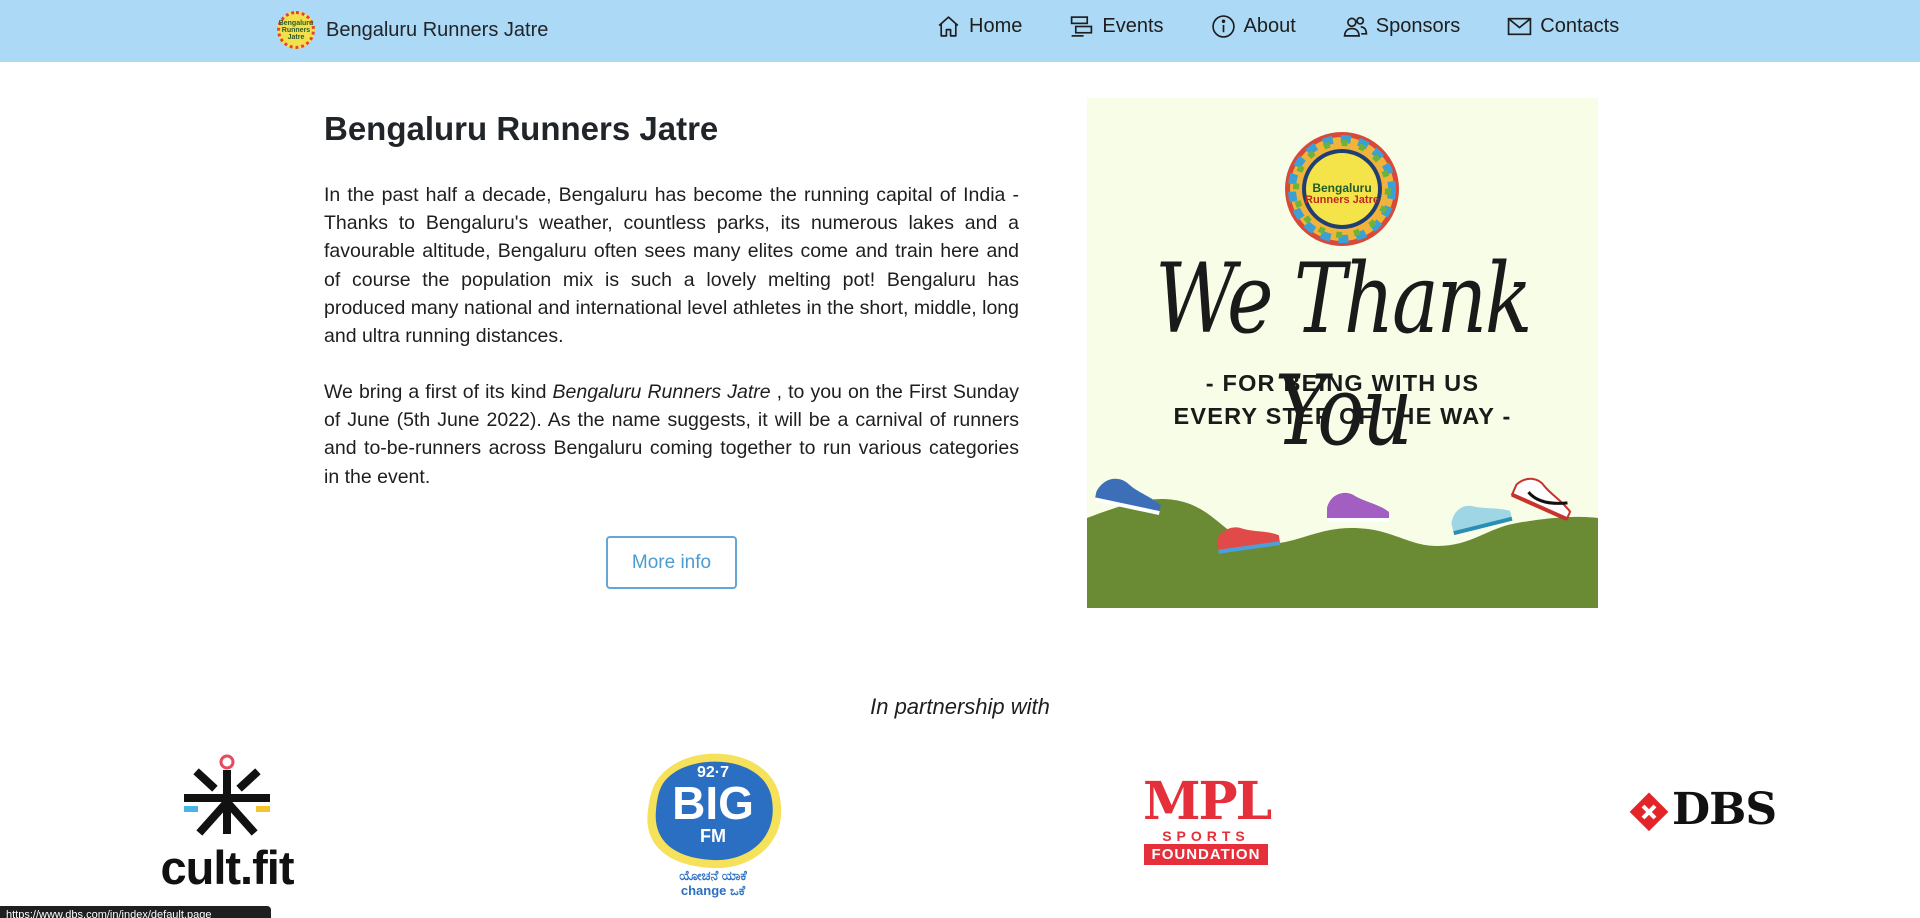 Image resolution: width=1920 pixels, height=918 pixels. Describe the element at coordinates (1342, 416) in the screenshot. I see `poster-line-2: EVERY STEP OF THE WAY -` at that location.